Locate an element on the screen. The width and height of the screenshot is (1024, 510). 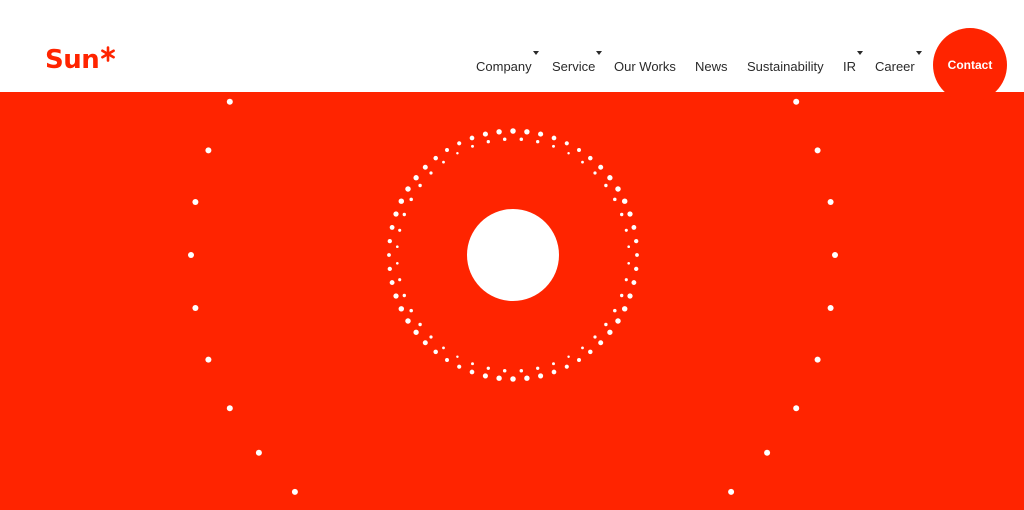
nav-item-sustainability: Sustainability is located at coordinates (785, 67).